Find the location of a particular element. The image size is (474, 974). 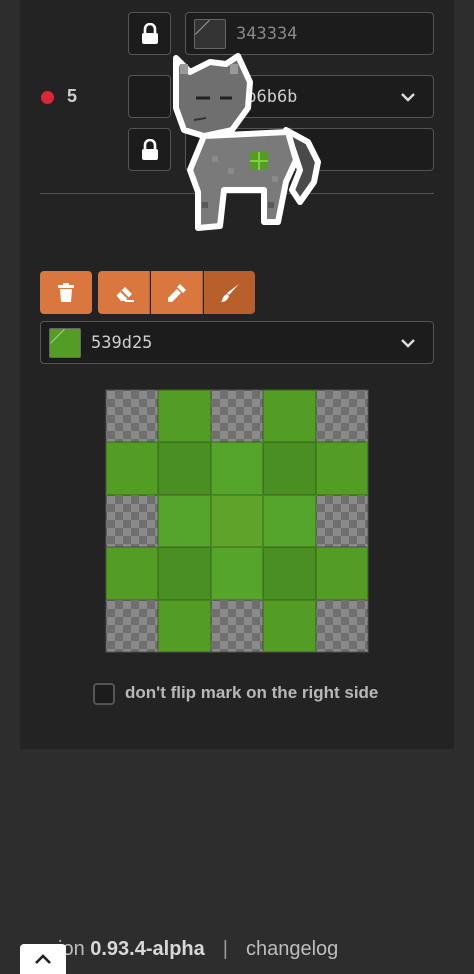

eyedropper-icon is located at coordinates (176, 292).